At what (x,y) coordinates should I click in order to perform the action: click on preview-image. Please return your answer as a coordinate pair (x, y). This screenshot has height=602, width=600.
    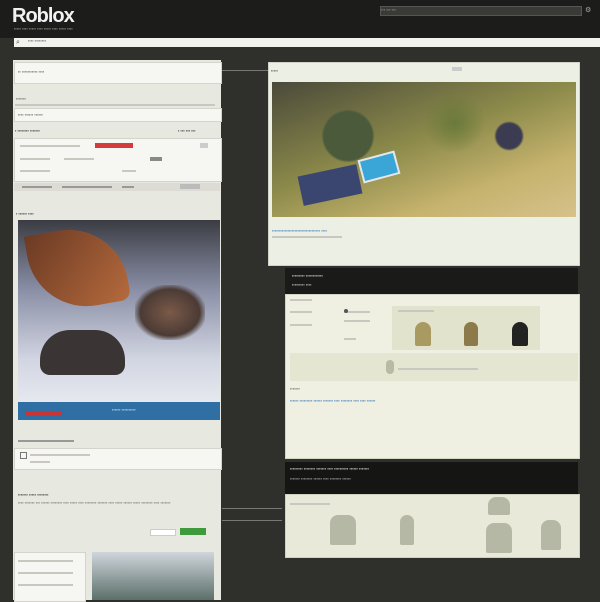
    Looking at the image, I should click on (153, 576).